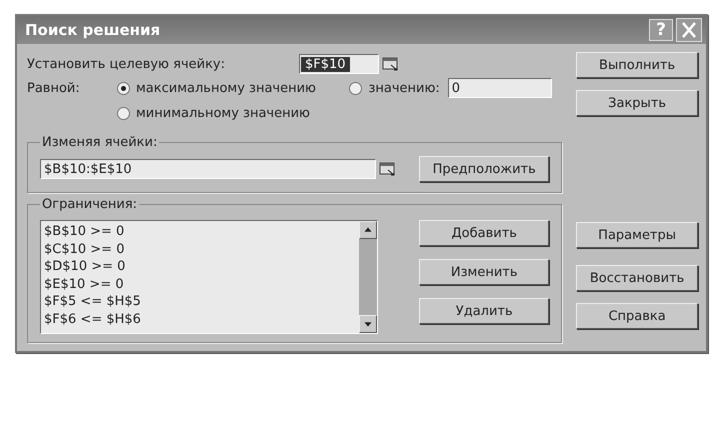  What do you see at coordinates (208, 169) in the screenshot?
I see `changing-cells-field: $B$10:$E$10` at bounding box center [208, 169].